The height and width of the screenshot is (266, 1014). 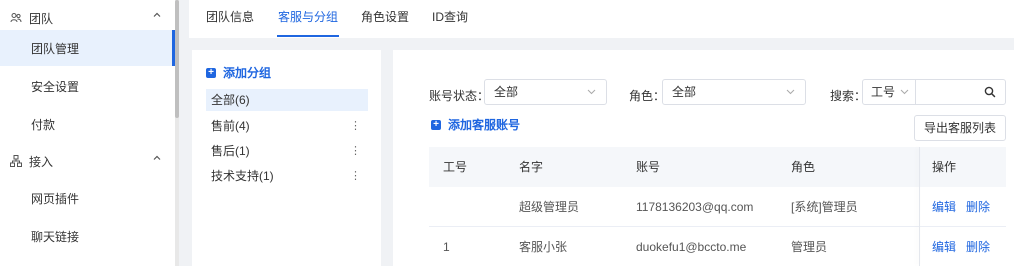 What do you see at coordinates (648, 167) in the screenshot?
I see `column-header-account: 账号` at bounding box center [648, 167].